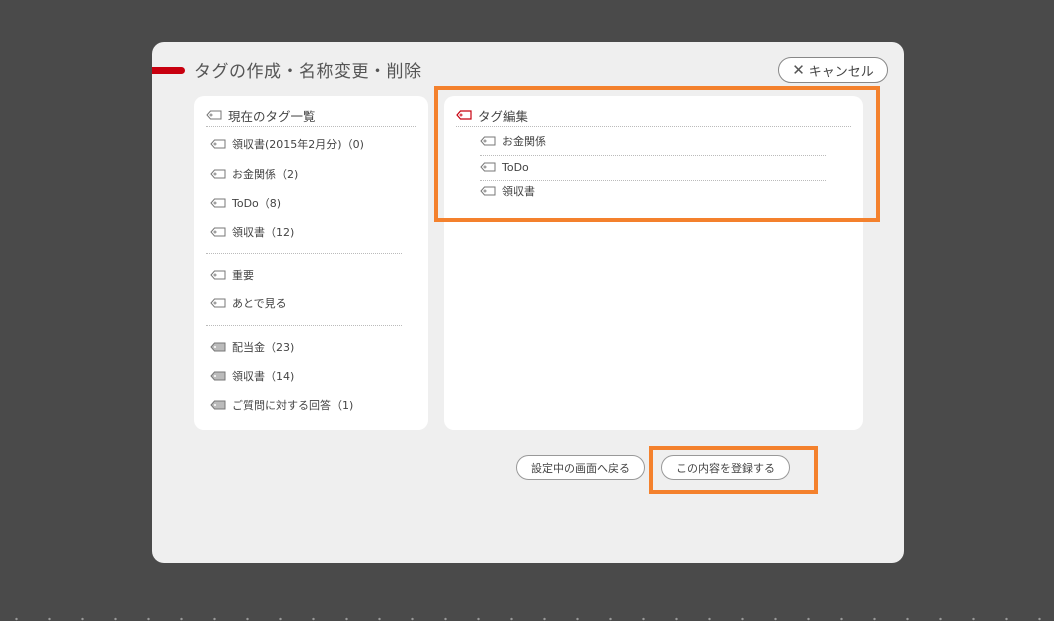 Image resolution: width=1054 pixels, height=621 pixels. What do you see at coordinates (464, 115) in the screenshot?
I see `tag-red-icon` at bounding box center [464, 115].